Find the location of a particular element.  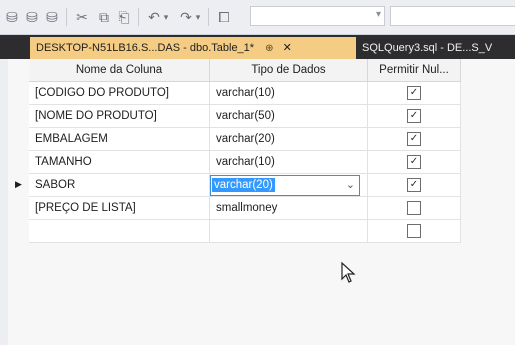

data-type-dropdown-value: varchar(20) is located at coordinates (243, 184).